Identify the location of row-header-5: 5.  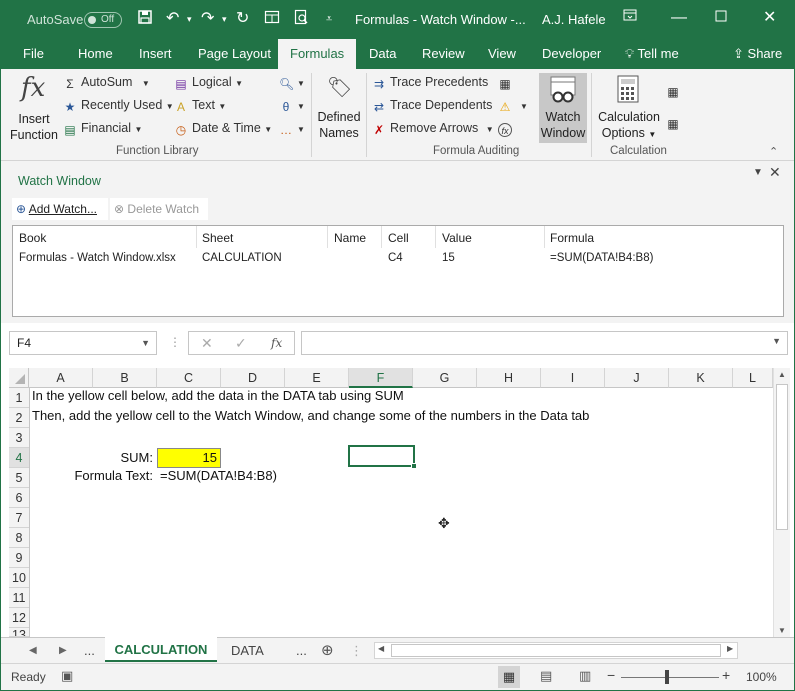
(19, 478).